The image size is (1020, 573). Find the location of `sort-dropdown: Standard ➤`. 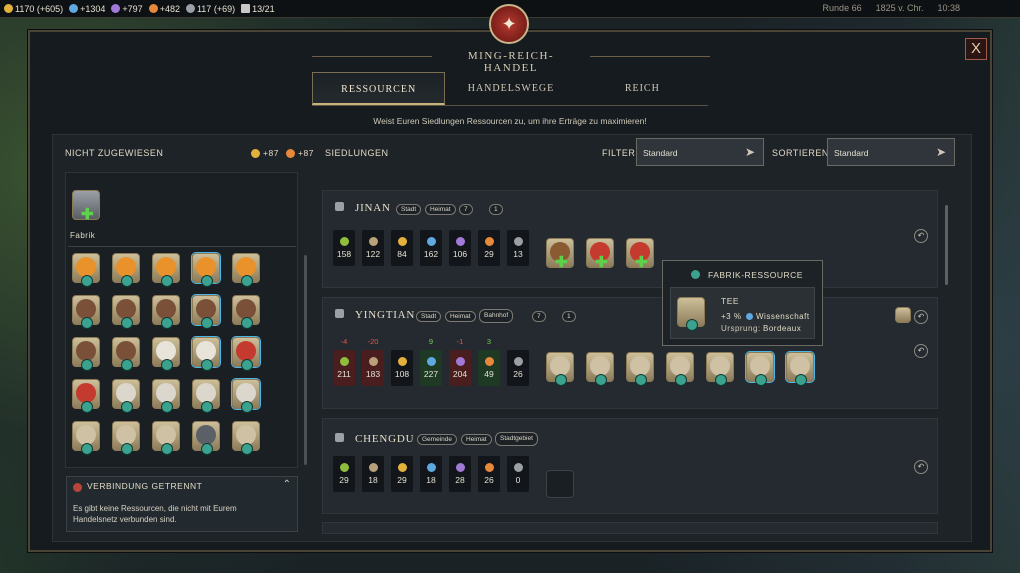

sort-dropdown: Standard ➤ is located at coordinates (891, 152).